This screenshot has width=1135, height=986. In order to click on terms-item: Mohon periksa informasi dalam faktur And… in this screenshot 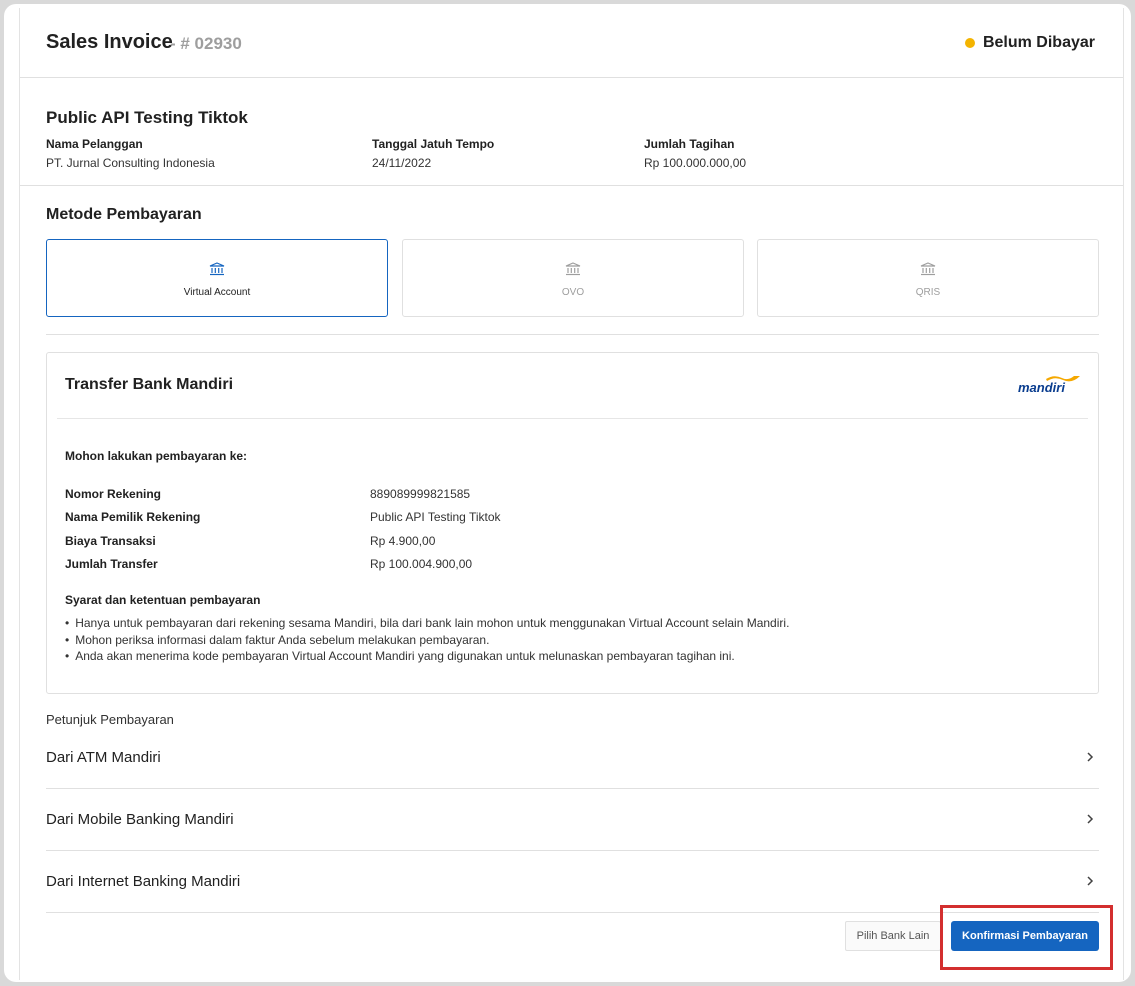, I will do `click(427, 640)`.